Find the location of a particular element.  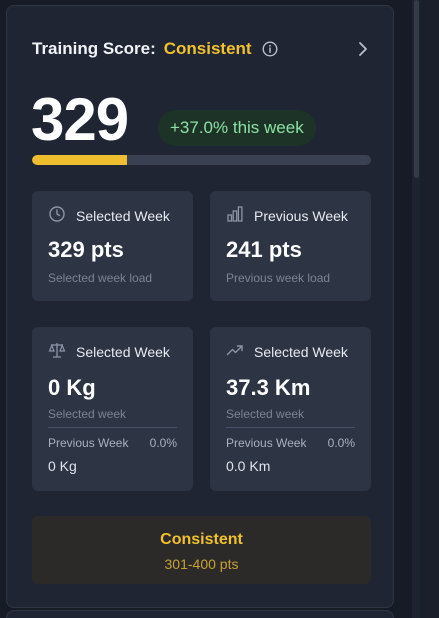

next-card is located at coordinates (200, 614).